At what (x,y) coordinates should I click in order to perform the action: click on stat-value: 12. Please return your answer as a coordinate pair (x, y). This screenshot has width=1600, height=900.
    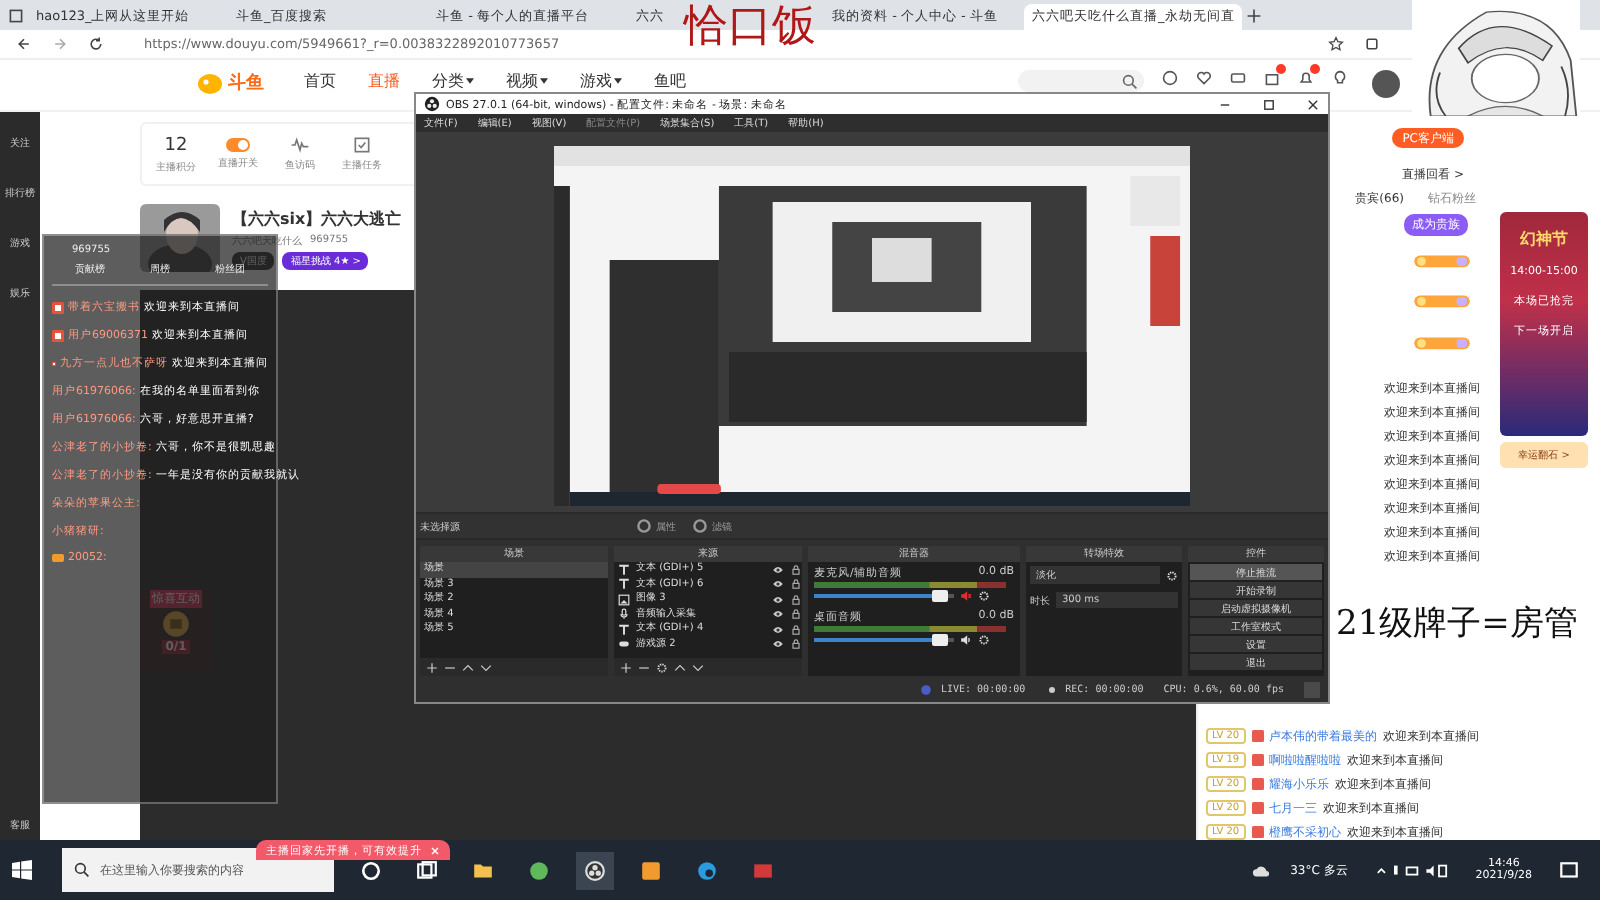
    Looking at the image, I should click on (176, 145).